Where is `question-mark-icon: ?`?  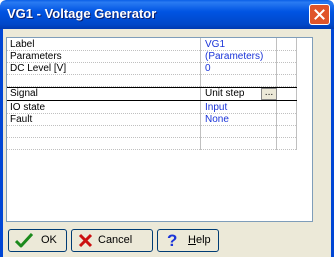
question-mark-icon: ? is located at coordinates (172, 240).